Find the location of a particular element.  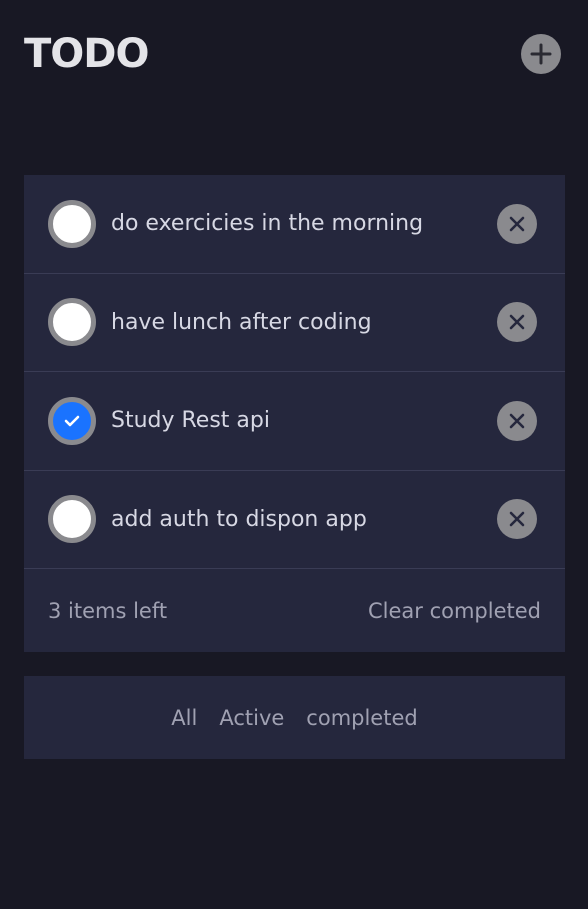

todo-item: have lunch after coding is located at coordinates (294, 323).